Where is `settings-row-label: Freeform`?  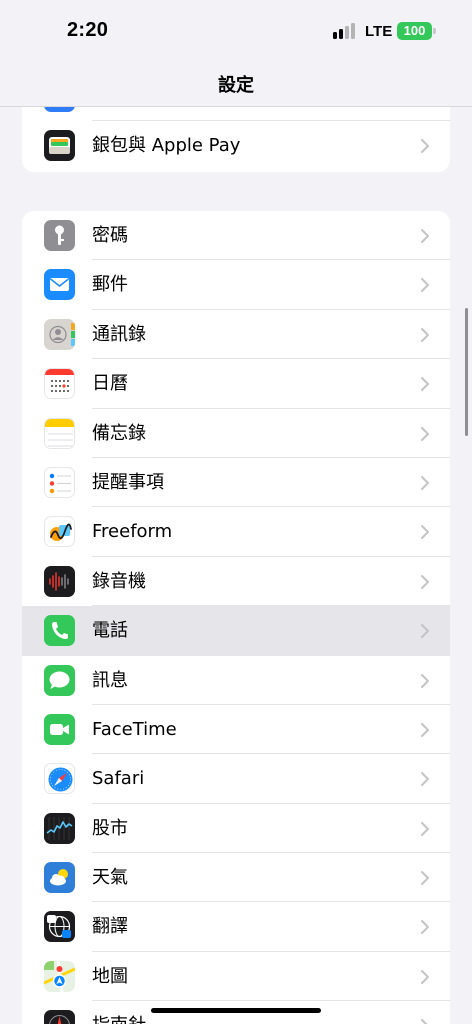
settings-row-label: Freeform is located at coordinates (132, 532).